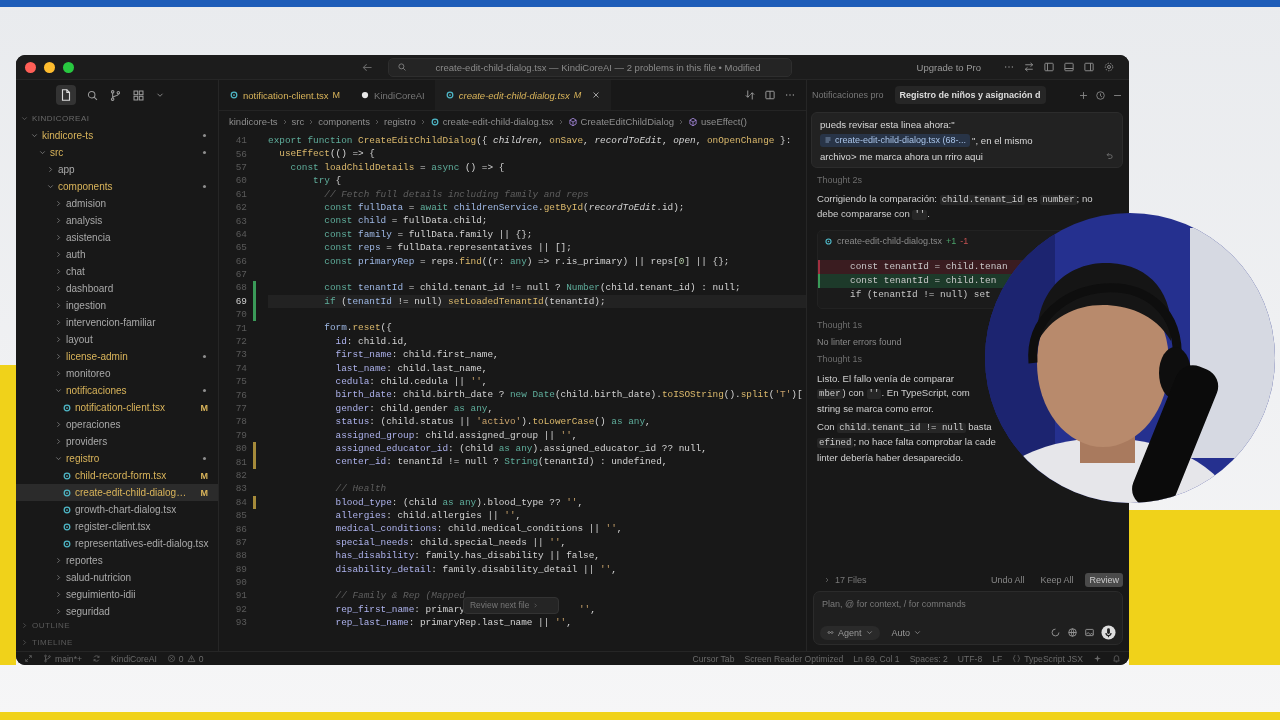  What do you see at coordinates (968, 618) in the screenshot?
I see `chat-input-field: Plan, @ for context, / for commands Agent Auto` at bounding box center [968, 618].